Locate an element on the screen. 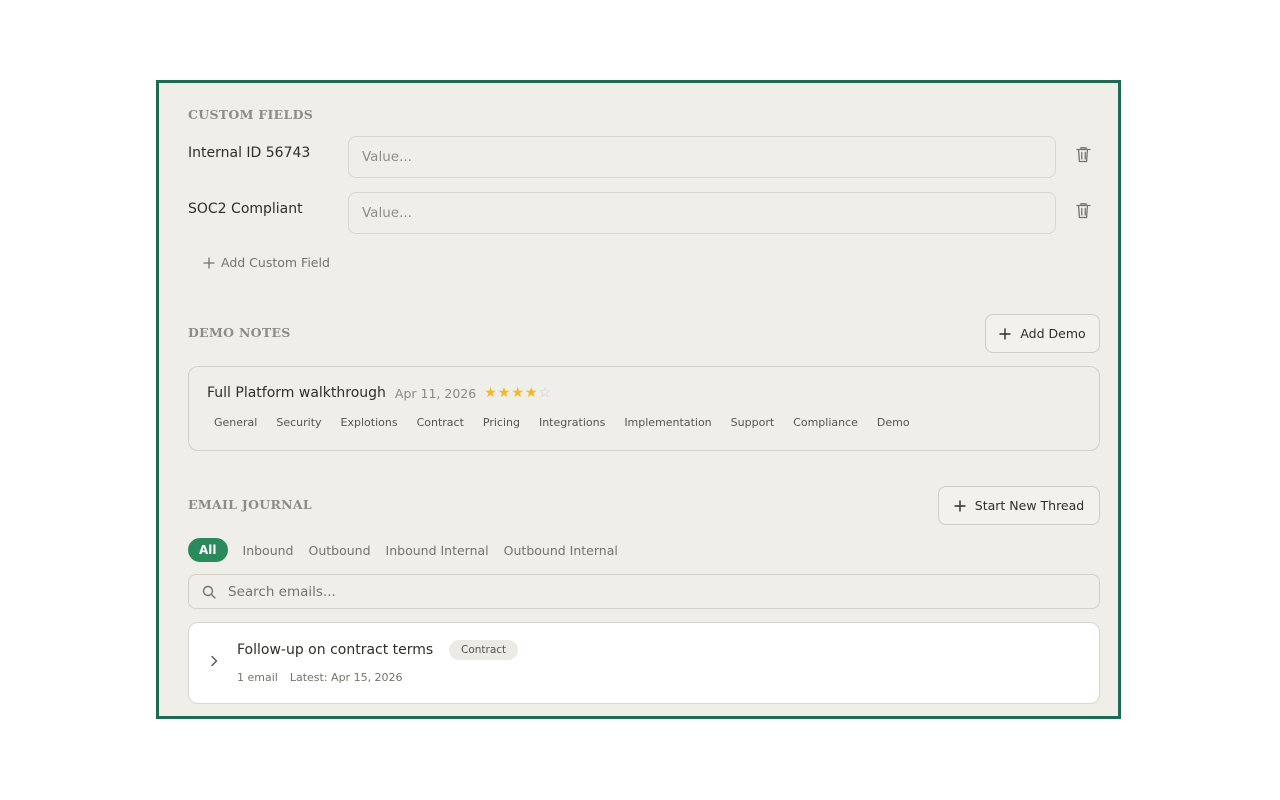  demo-tag: Demo is located at coordinates (893, 422).